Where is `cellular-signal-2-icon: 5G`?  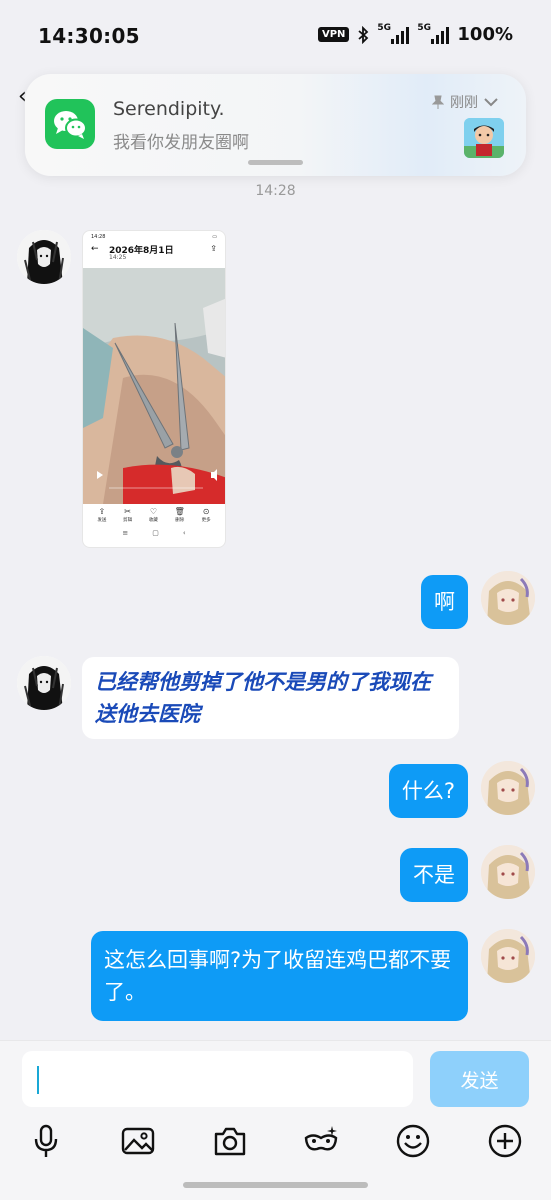 cellular-signal-2-icon: 5G is located at coordinates (433, 33).